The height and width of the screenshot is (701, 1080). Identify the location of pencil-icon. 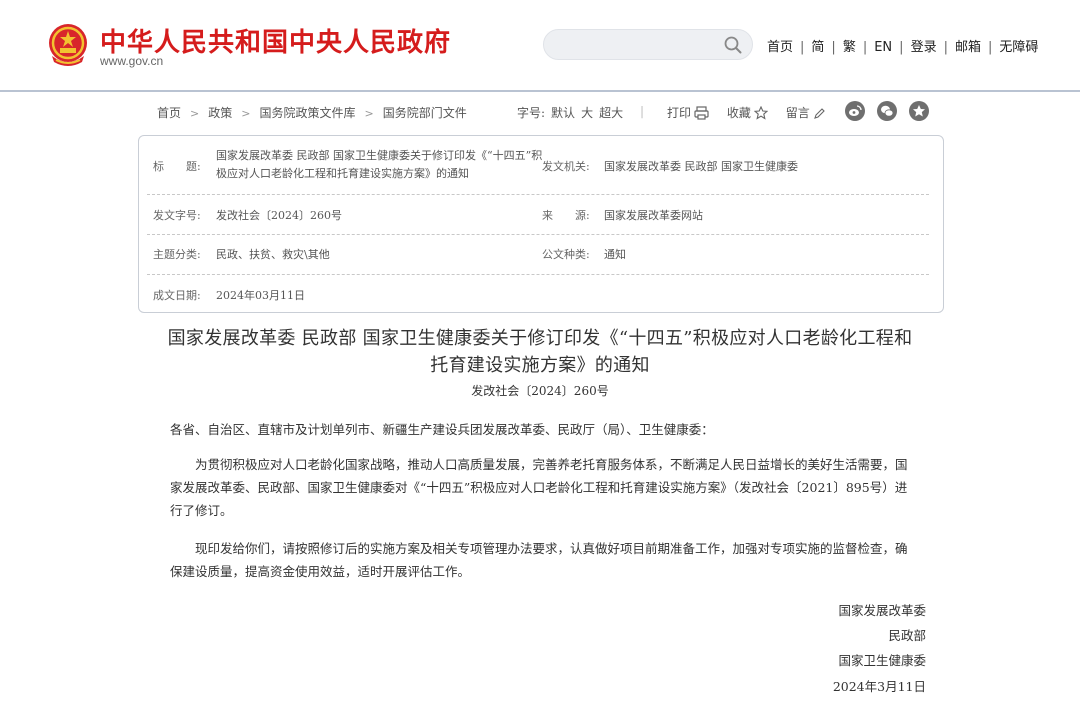
(819, 113).